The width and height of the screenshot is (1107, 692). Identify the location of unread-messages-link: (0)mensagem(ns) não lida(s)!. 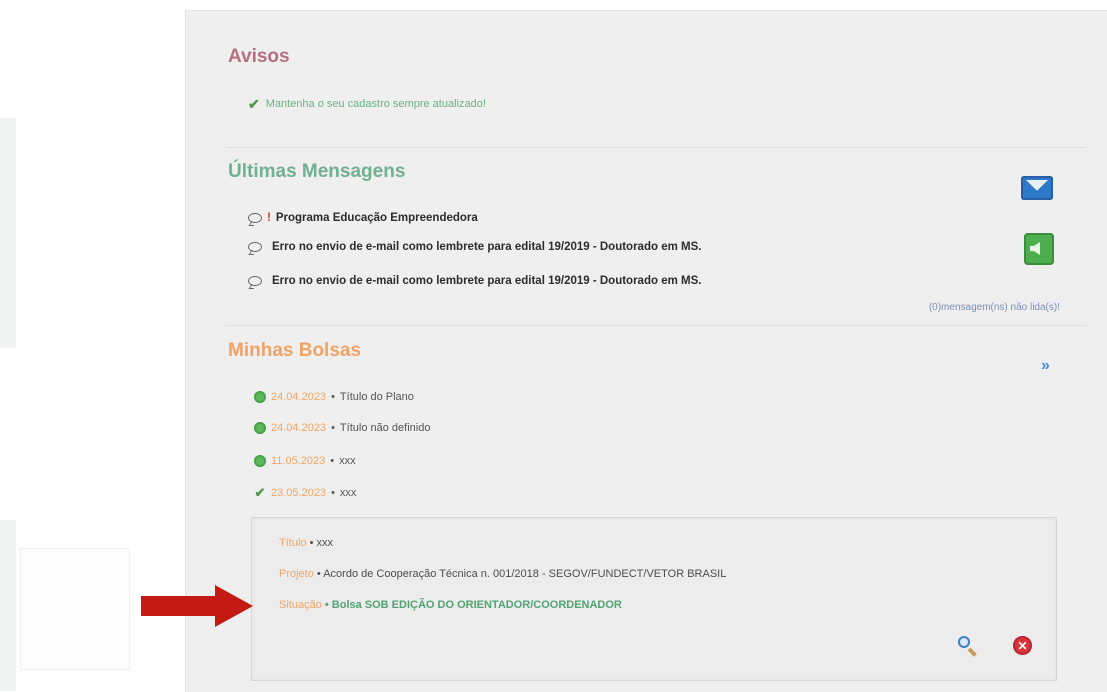
(994, 307).